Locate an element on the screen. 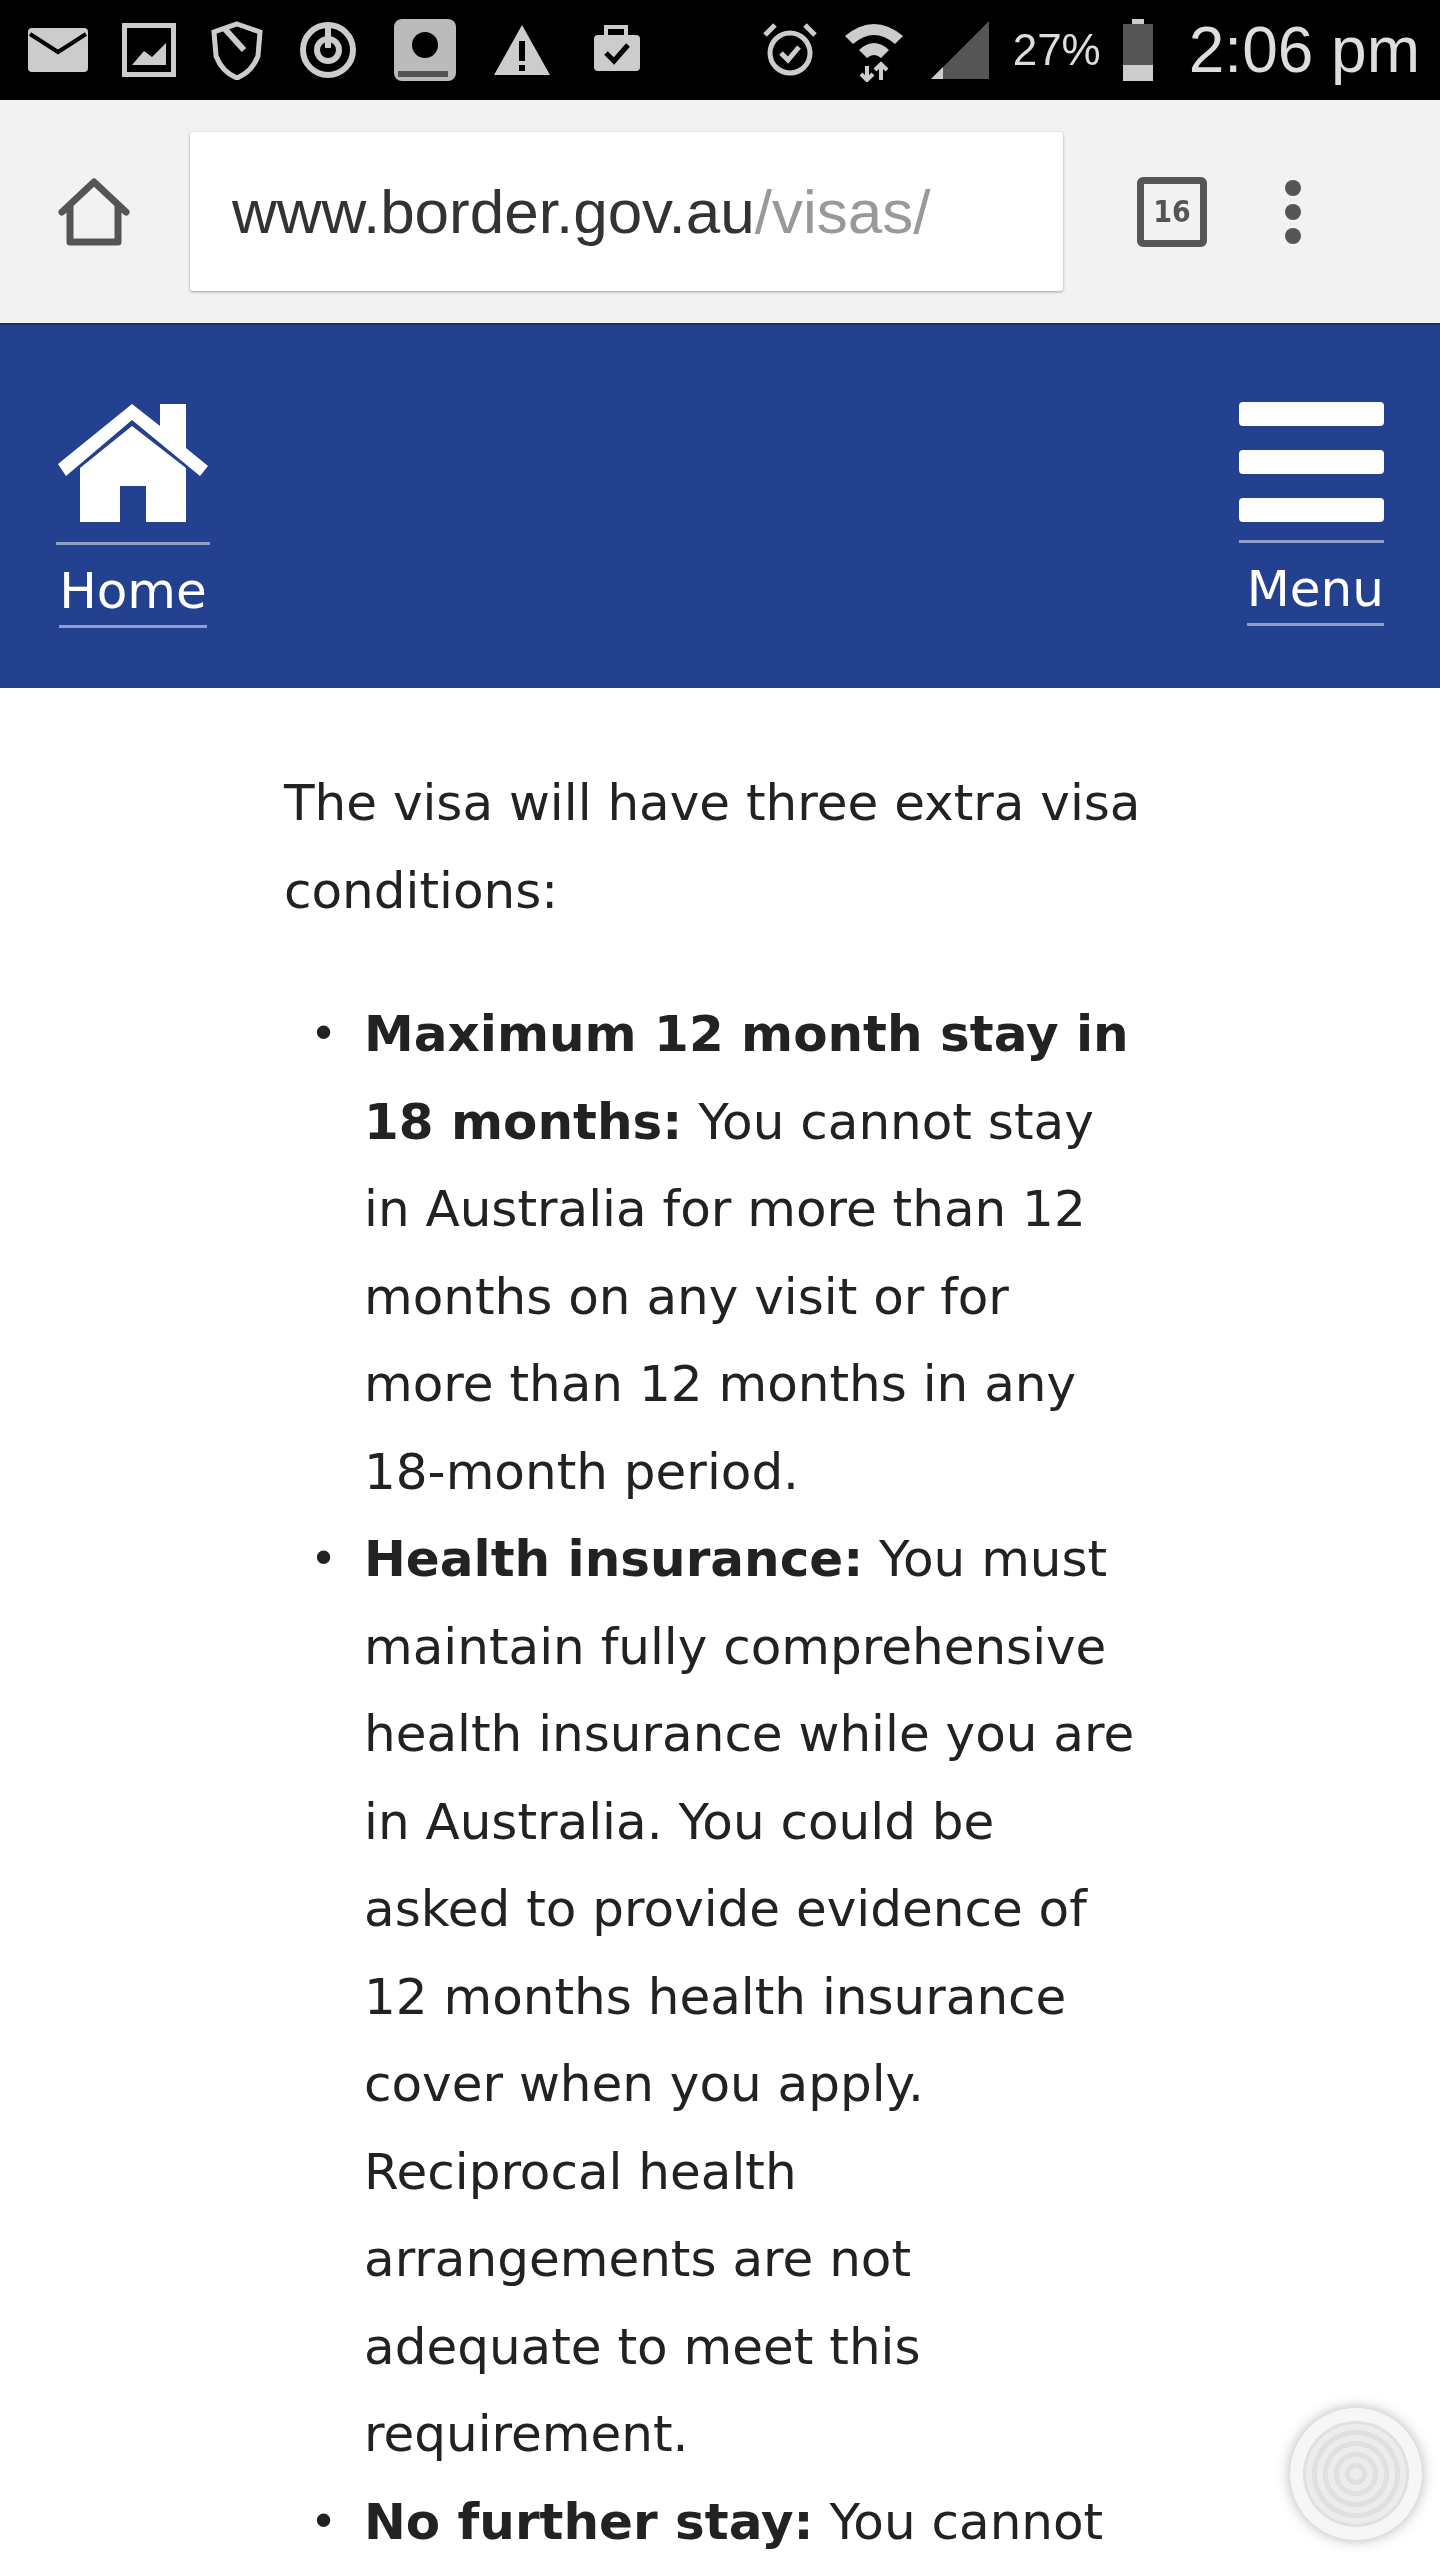  mail-icon is located at coordinates (58, 50).